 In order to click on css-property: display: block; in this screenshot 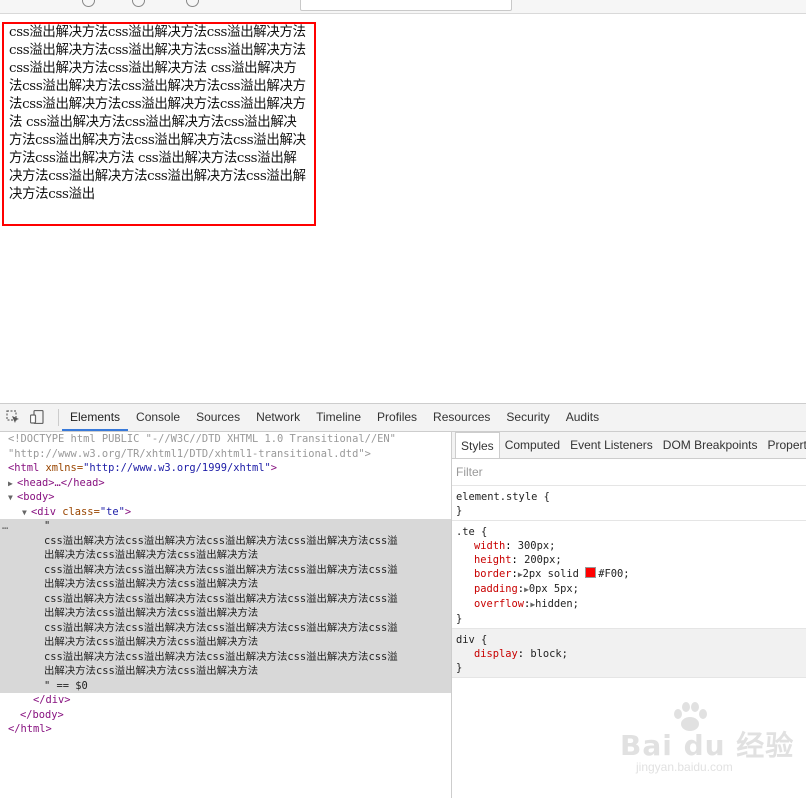, I will do `click(629, 654)`.